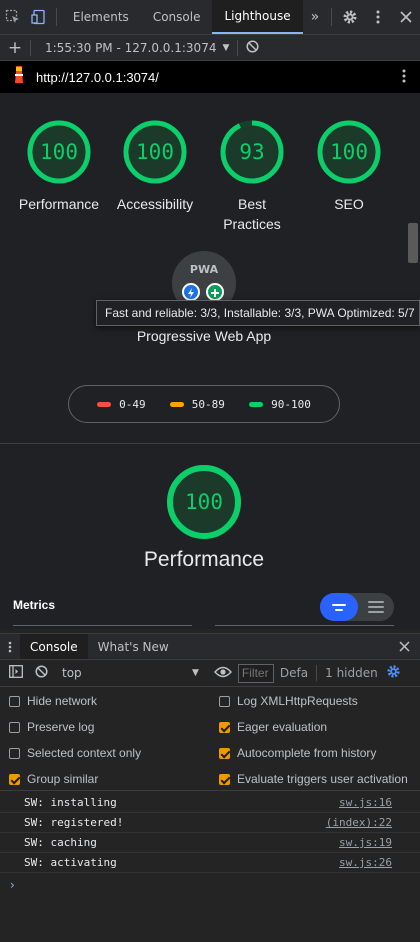 This screenshot has height=942, width=420. I want to click on setting-label: Preserve log, so click(61, 727).